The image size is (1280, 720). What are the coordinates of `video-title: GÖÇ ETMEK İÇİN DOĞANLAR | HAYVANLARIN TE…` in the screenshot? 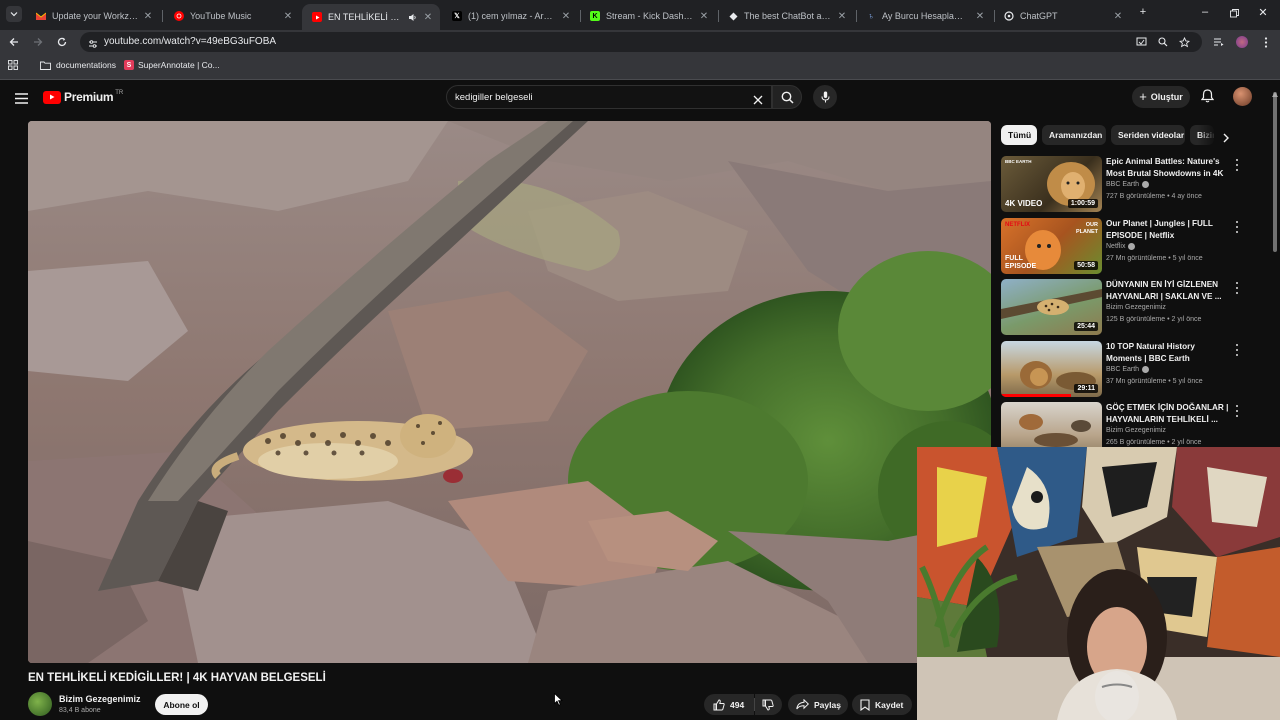 It's located at (1168, 414).